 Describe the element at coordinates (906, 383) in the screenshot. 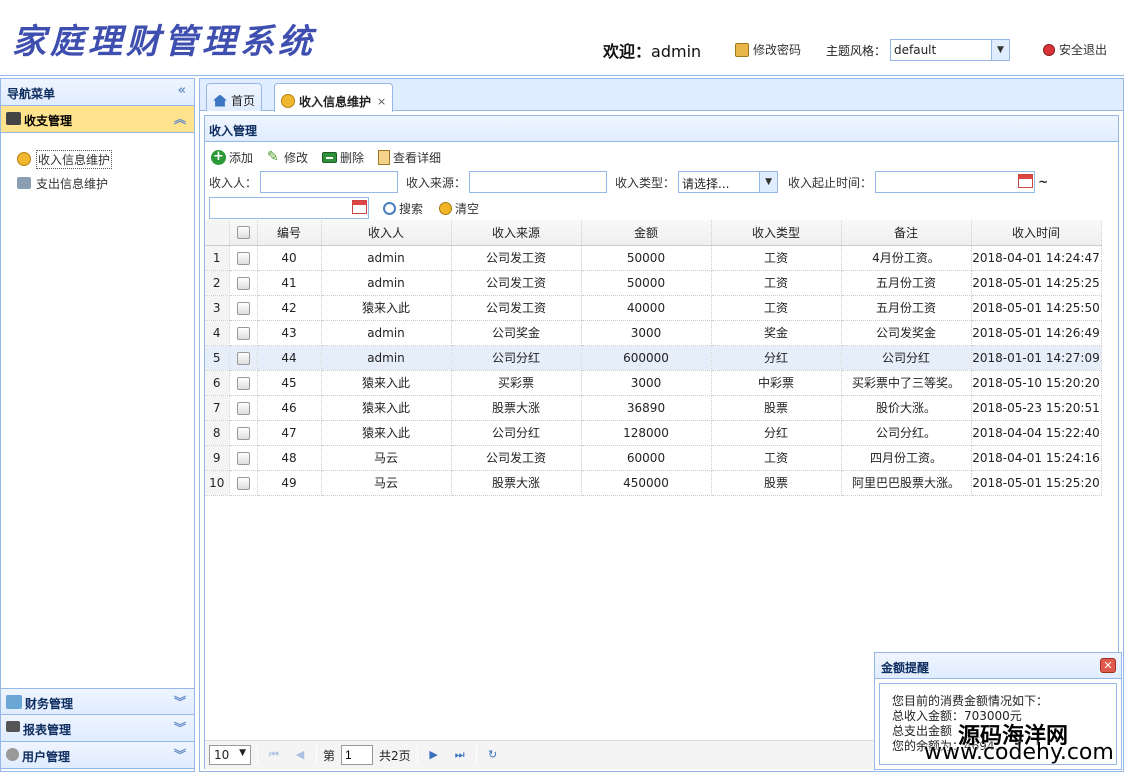

I see `cell-note: 买彩票中了三等奖。` at that location.